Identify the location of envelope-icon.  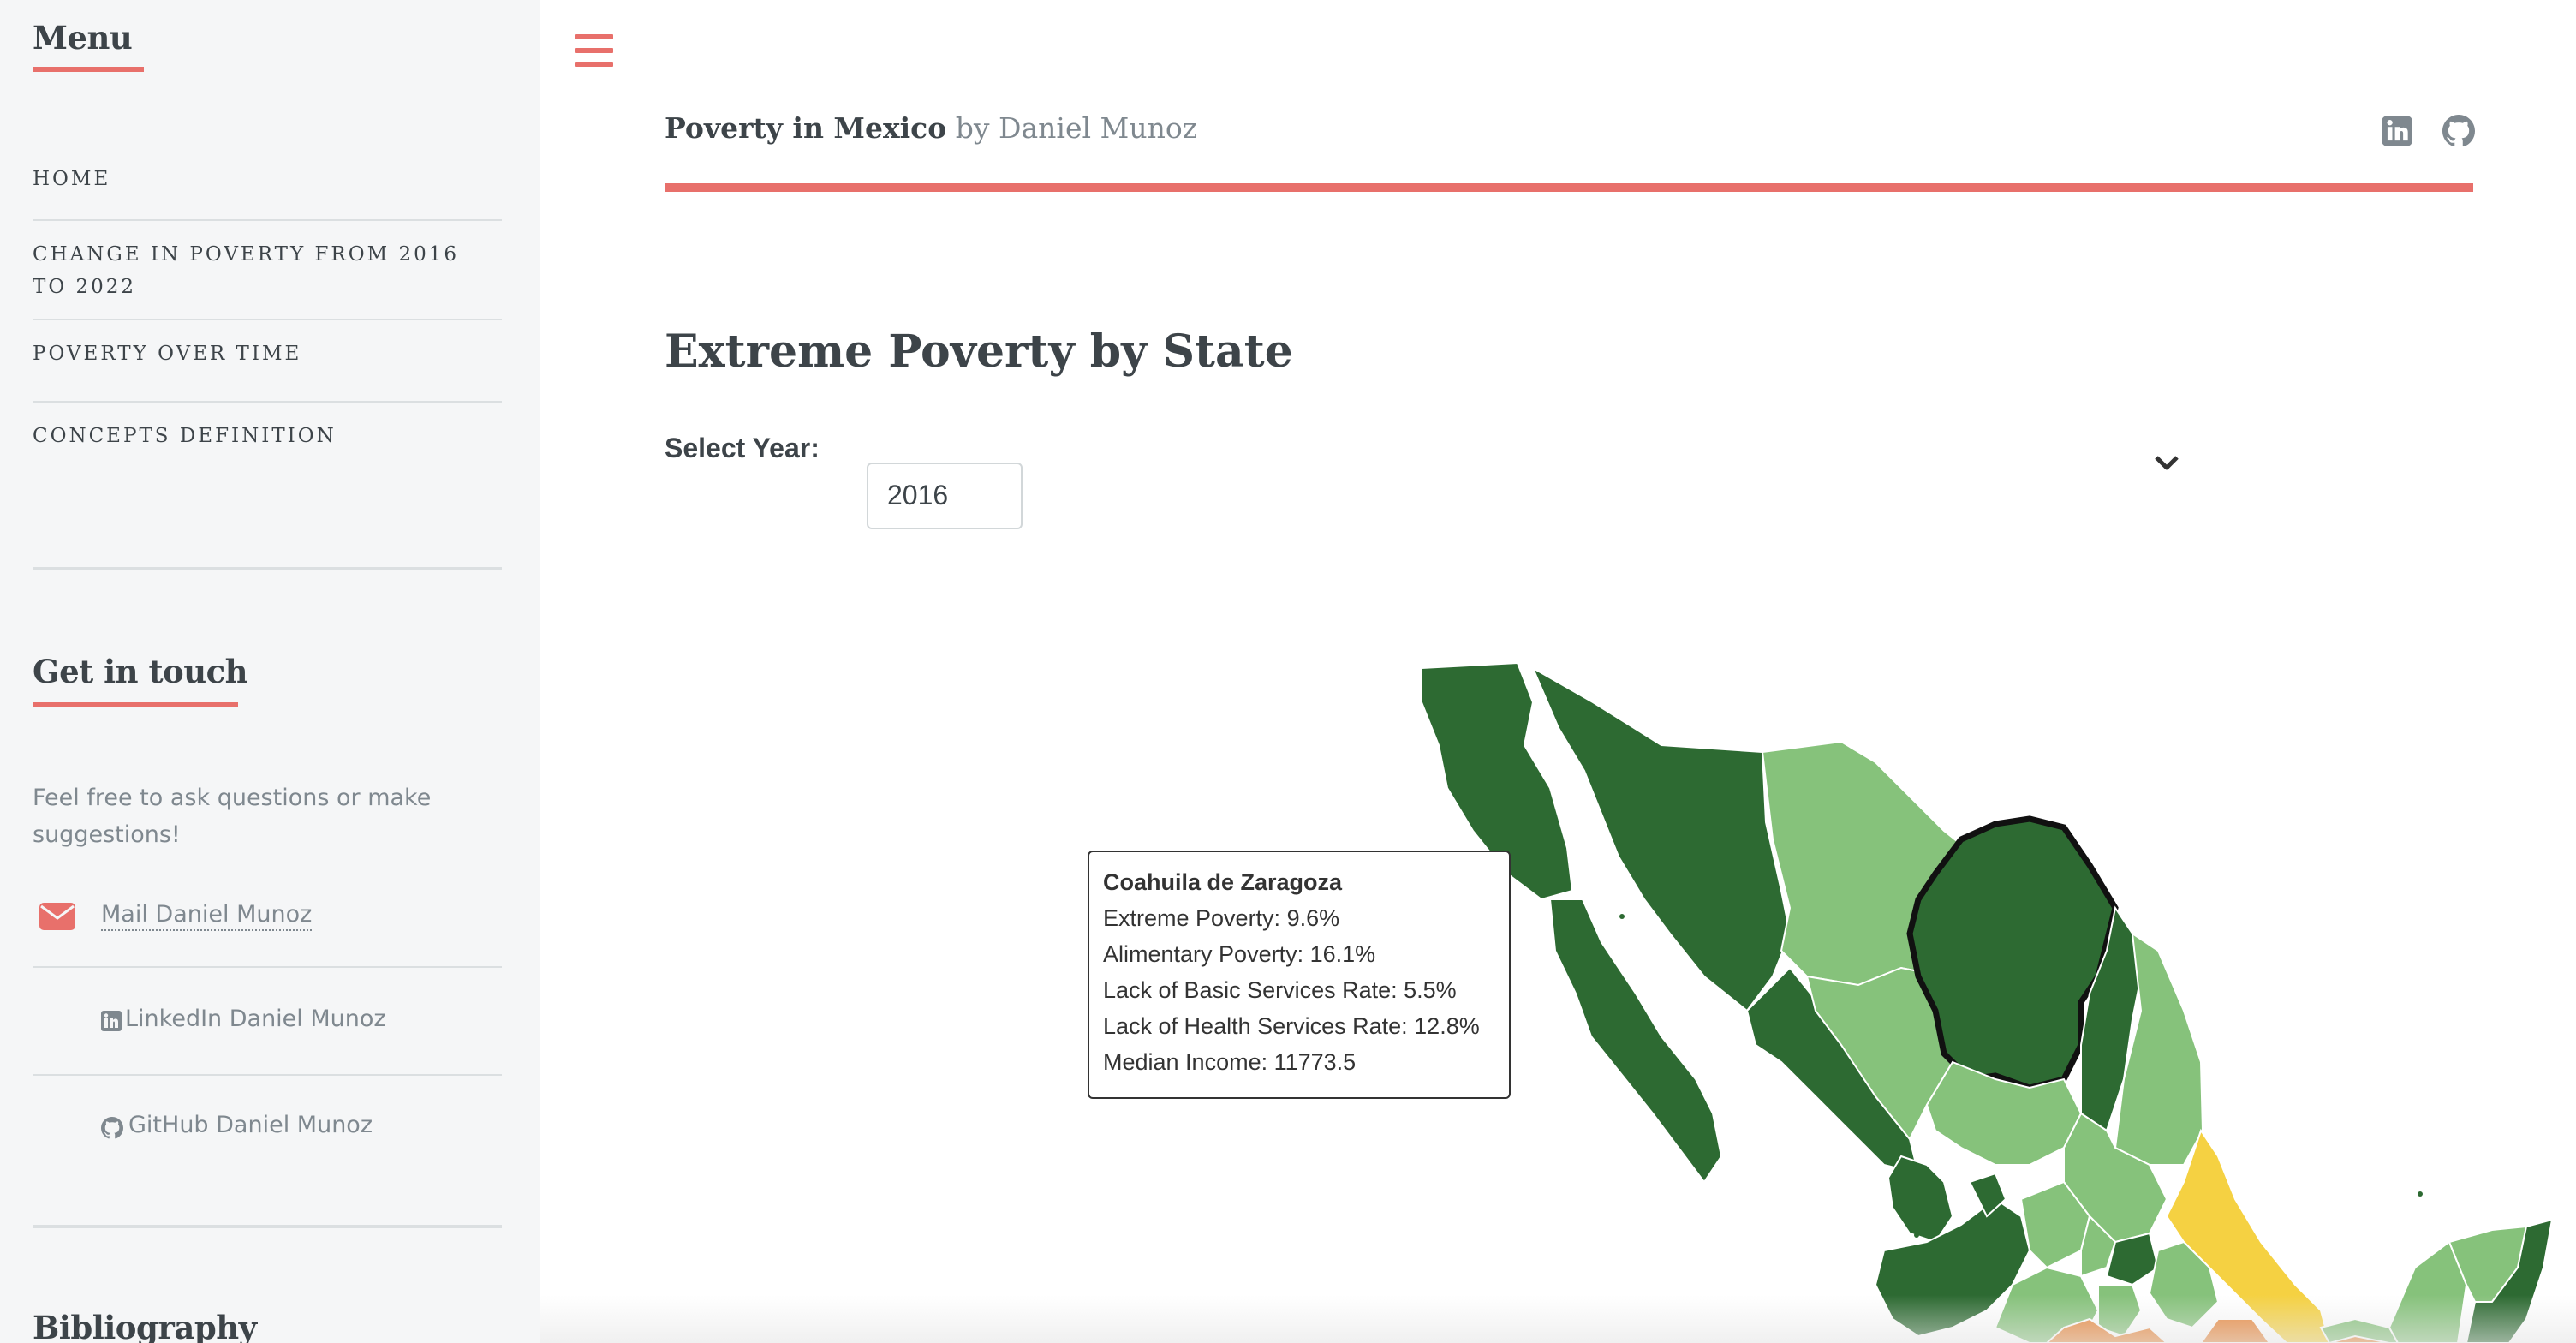
(57, 916).